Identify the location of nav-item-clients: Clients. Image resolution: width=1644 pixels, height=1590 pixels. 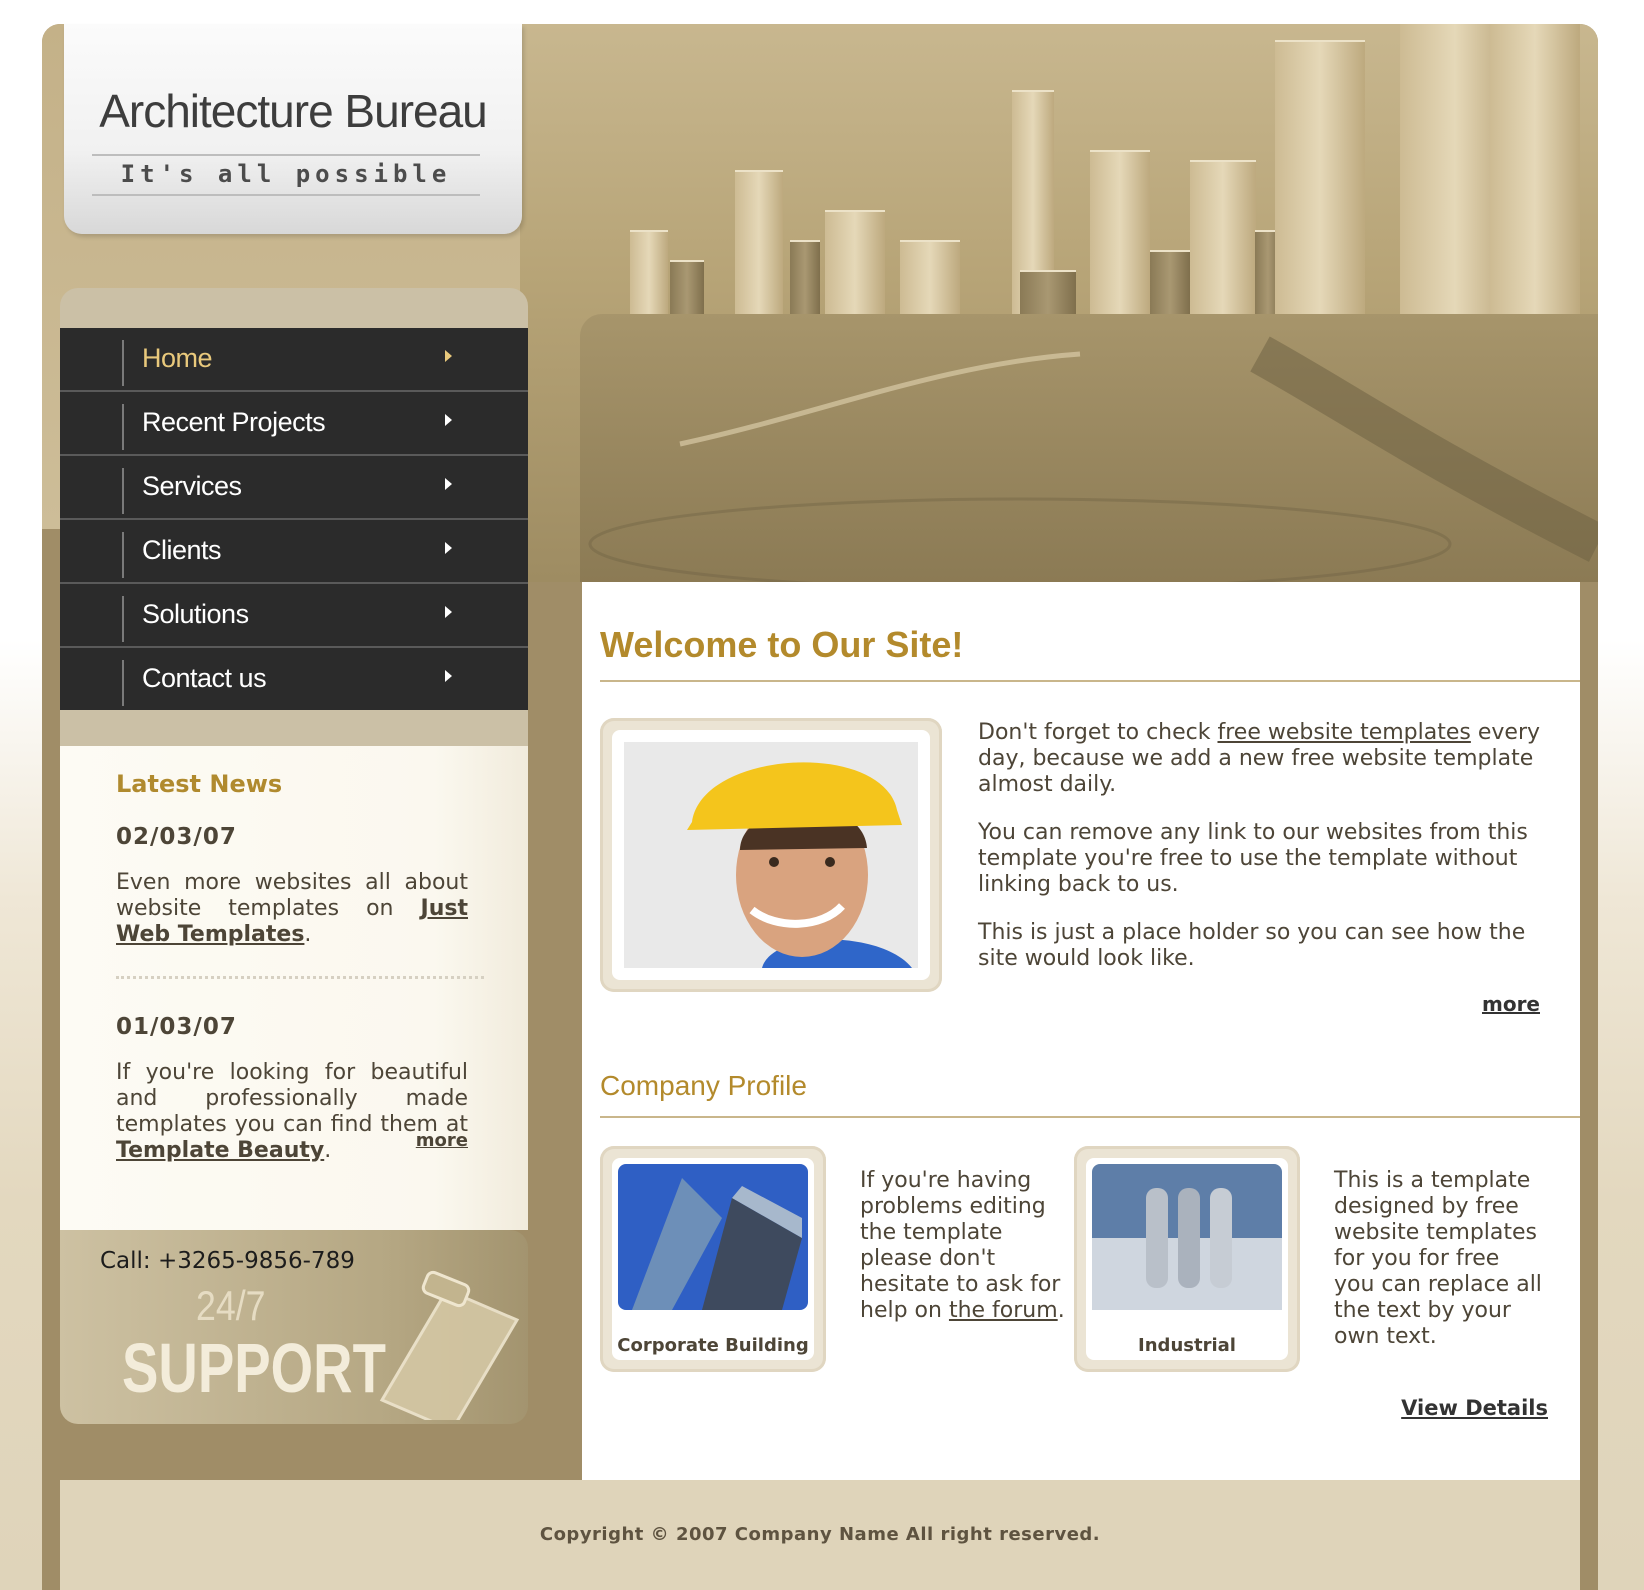
(294, 552).